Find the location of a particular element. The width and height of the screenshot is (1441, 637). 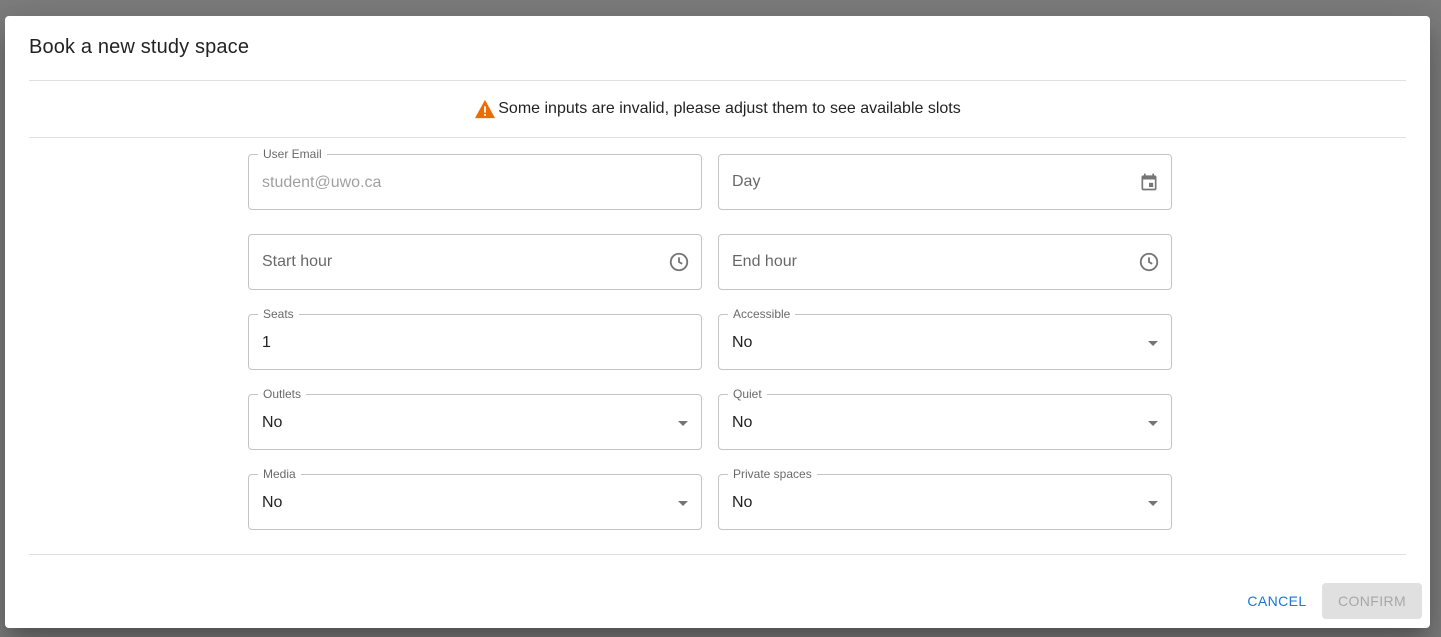

start-hour-placeholder: Start hour is located at coordinates (297, 261).